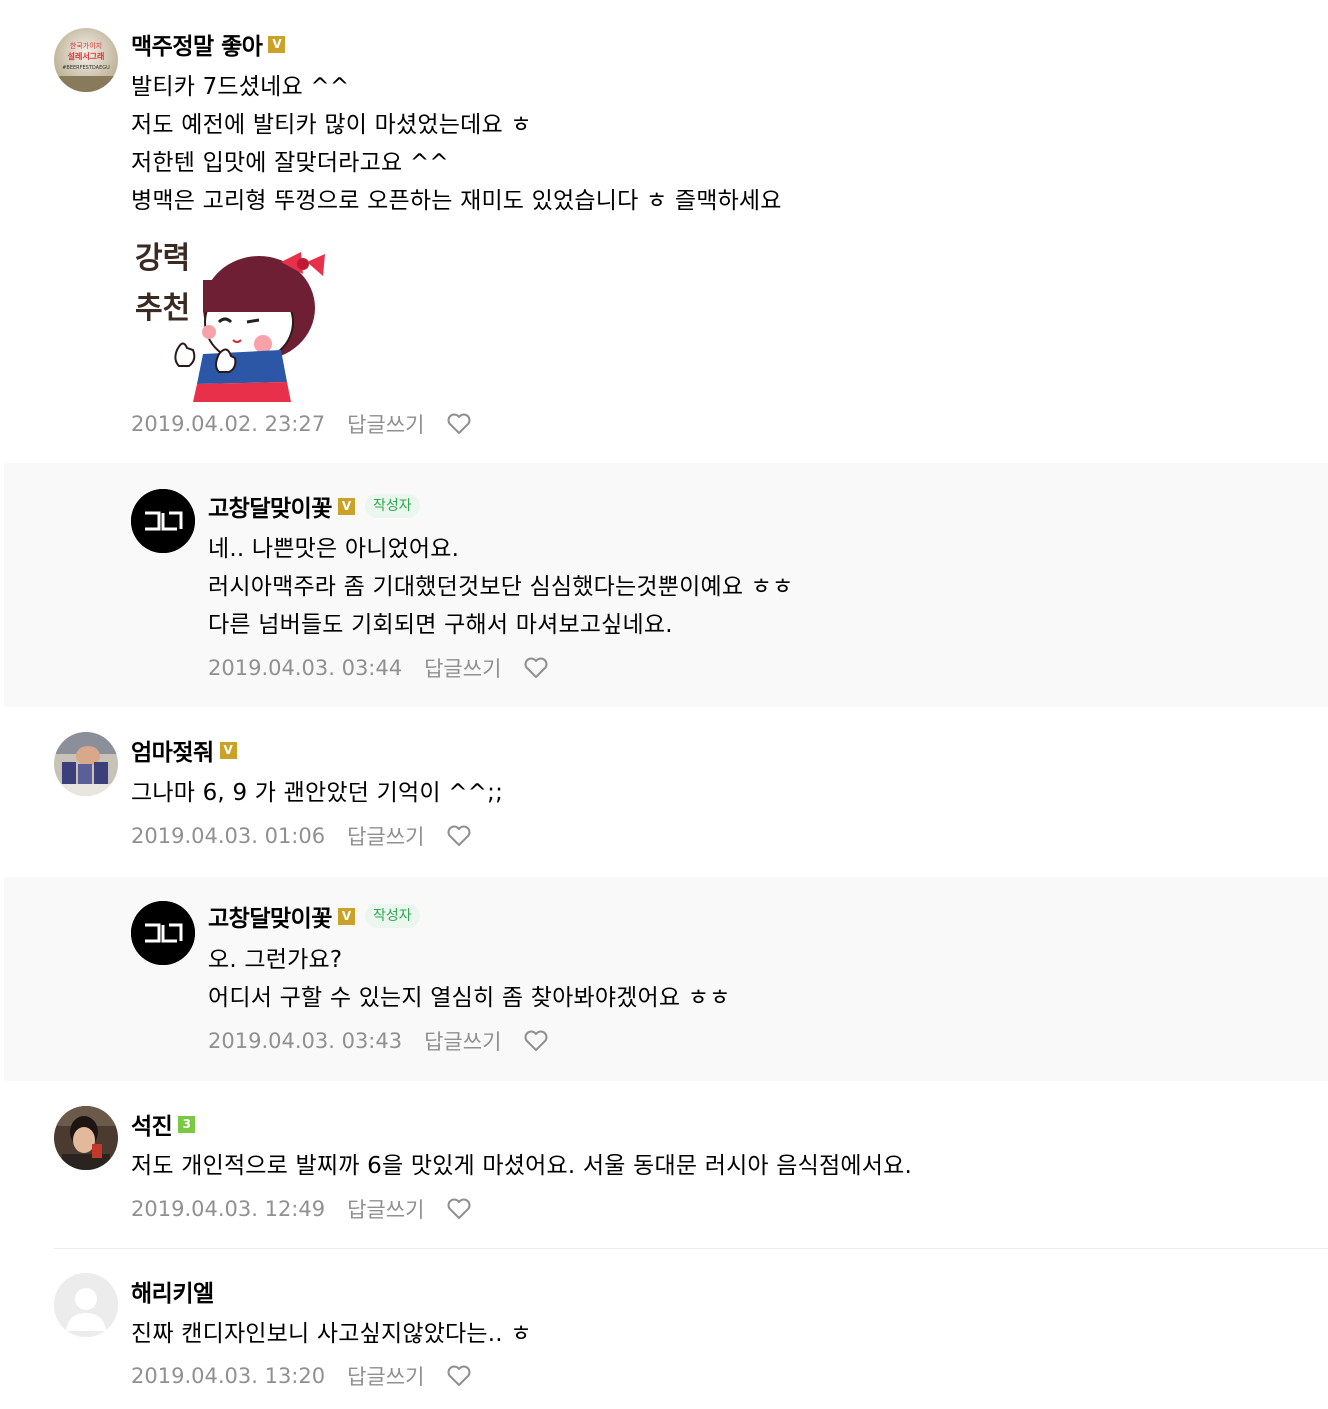 The width and height of the screenshot is (1328, 1409). I want to click on level-badge-icon: 3, so click(187, 1124).